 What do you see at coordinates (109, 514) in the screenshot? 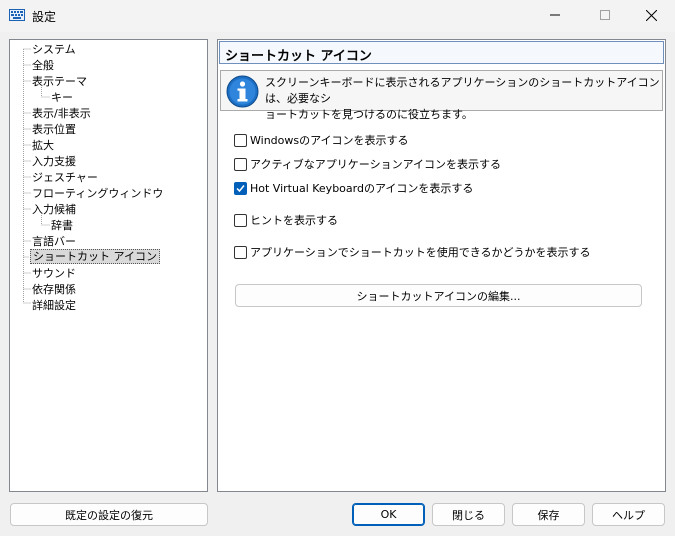
I see `restore-defaults-button: 既定の設定の復元` at bounding box center [109, 514].